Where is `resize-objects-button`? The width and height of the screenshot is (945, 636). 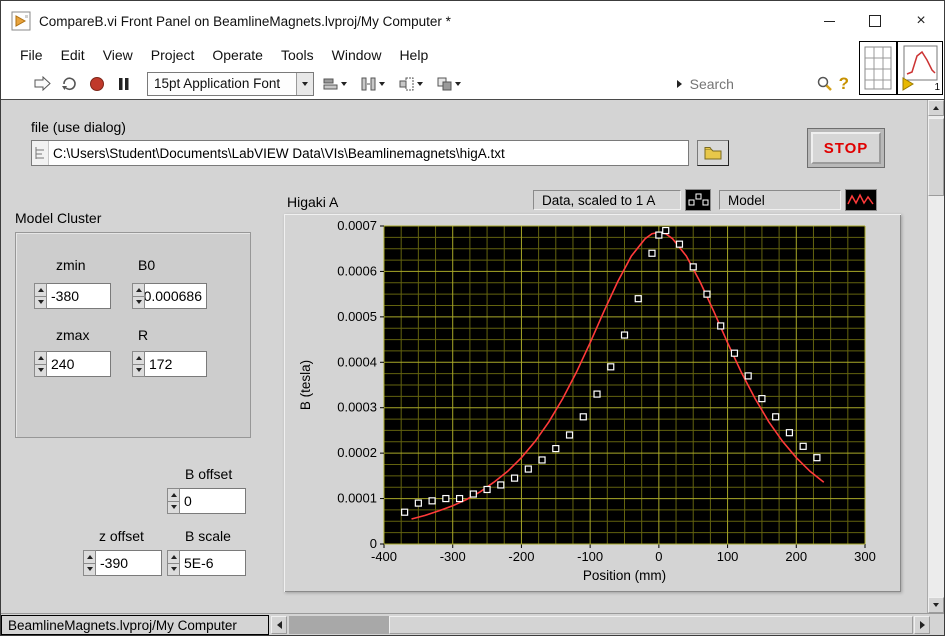
resize-objects-button is located at coordinates (411, 84).